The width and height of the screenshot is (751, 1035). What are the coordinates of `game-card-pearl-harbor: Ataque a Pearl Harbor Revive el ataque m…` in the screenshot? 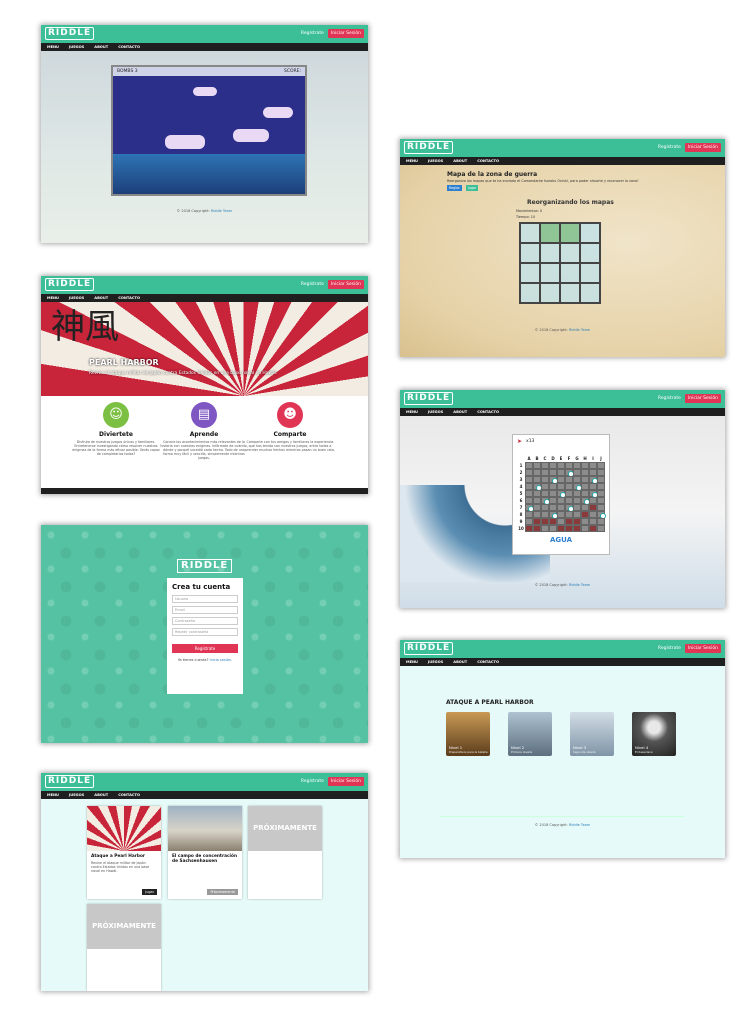 It's located at (124, 852).